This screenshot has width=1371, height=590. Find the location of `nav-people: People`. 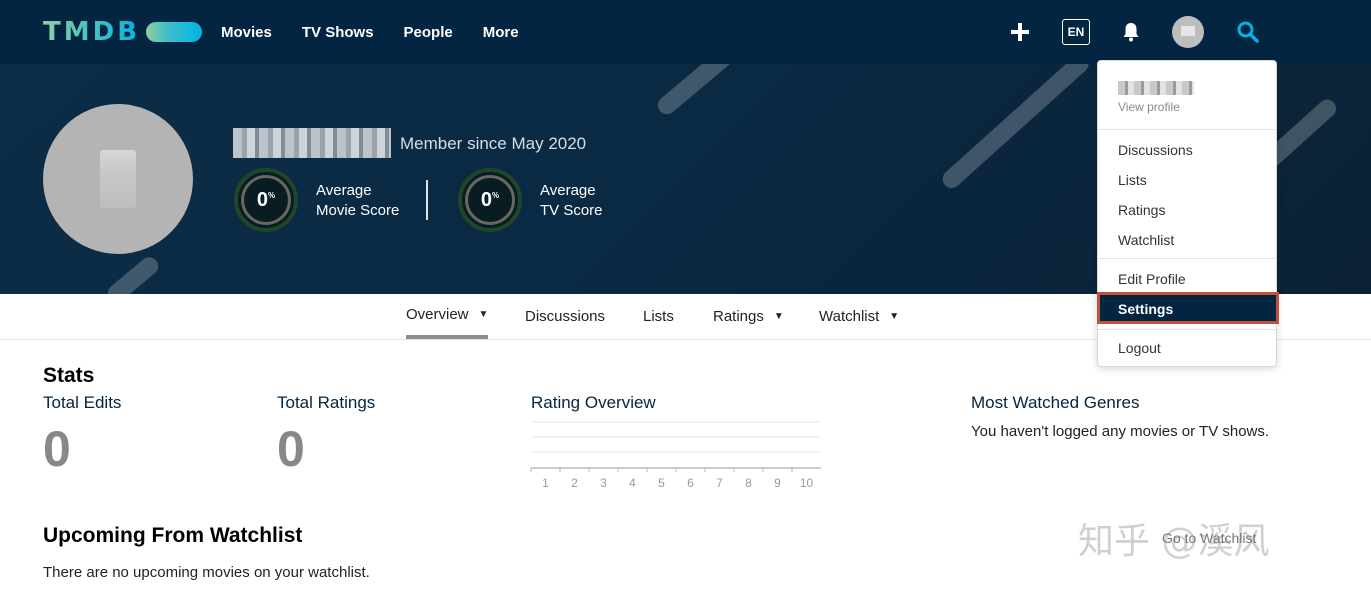

nav-people: People is located at coordinates (428, 32).